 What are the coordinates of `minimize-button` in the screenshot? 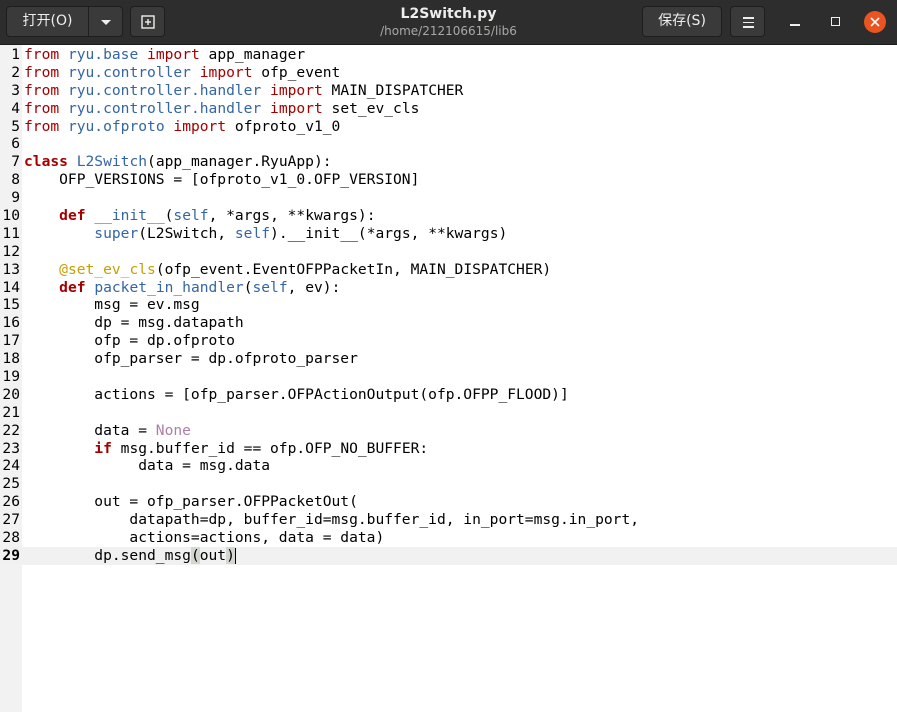 It's located at (795, 22).